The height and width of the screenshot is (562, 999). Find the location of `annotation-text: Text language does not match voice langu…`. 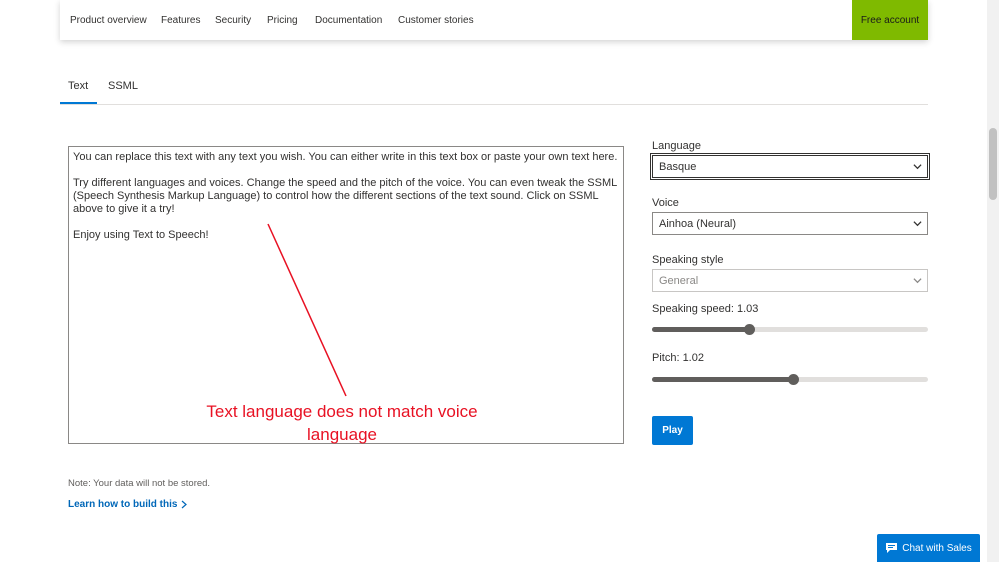

annotation-text: Text language does not match voice langu… is located at coordinates (342, 423).